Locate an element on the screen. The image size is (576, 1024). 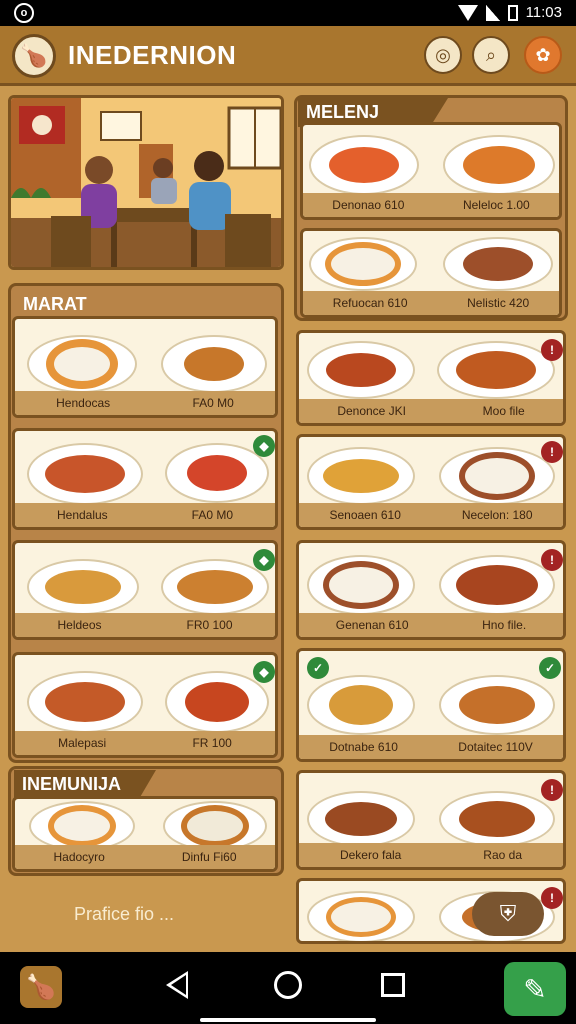
dish-name: Hendalus is located at coordinates (82, 515).